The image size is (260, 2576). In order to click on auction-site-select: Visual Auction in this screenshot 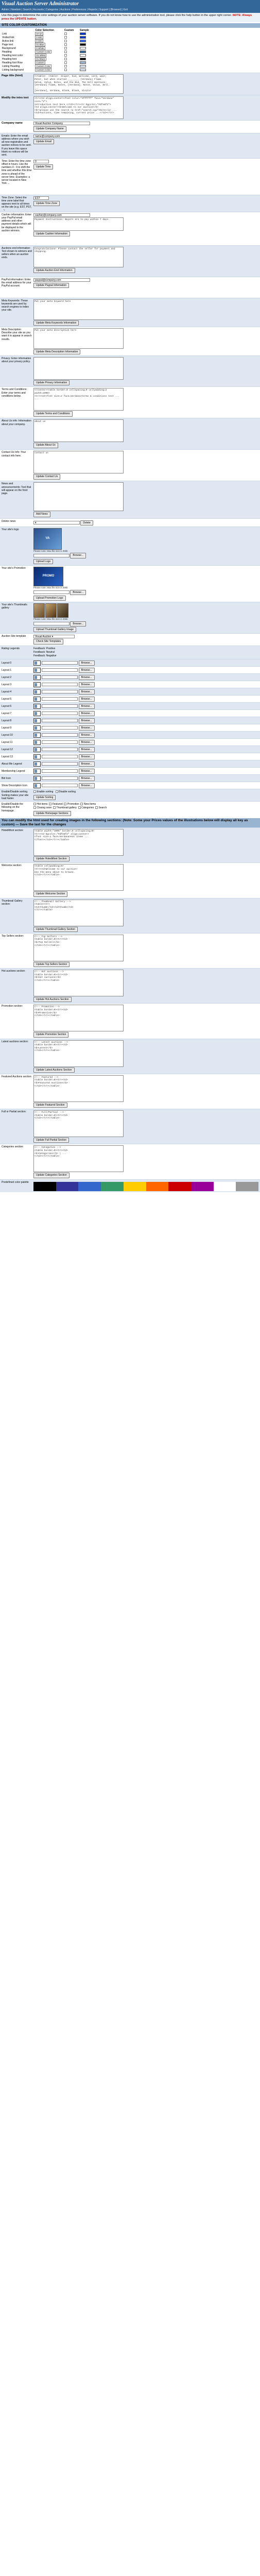, I will do `click(54, 637)`.